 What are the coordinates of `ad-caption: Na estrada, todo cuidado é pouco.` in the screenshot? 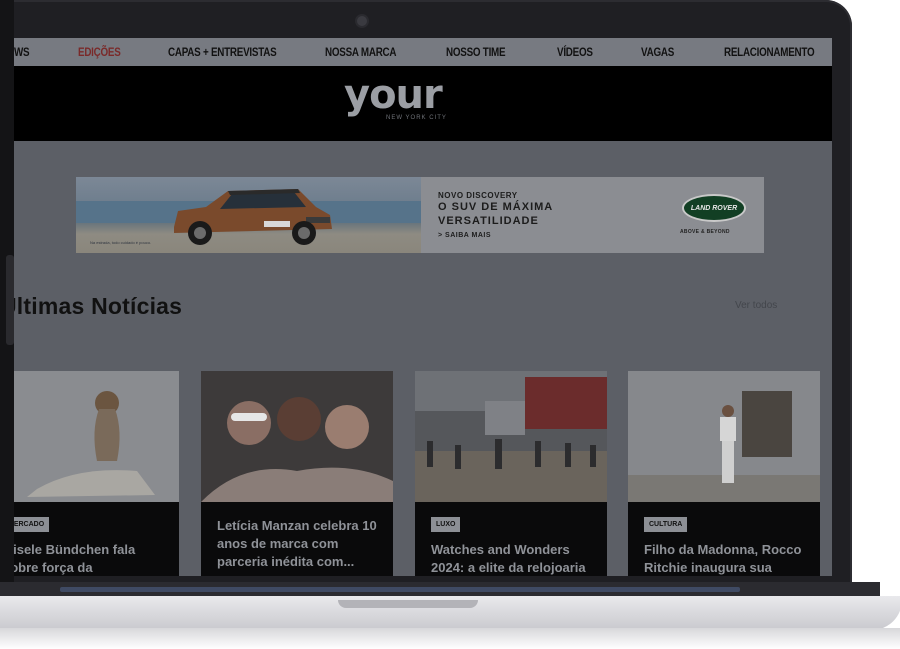 It's located at (121, 242).